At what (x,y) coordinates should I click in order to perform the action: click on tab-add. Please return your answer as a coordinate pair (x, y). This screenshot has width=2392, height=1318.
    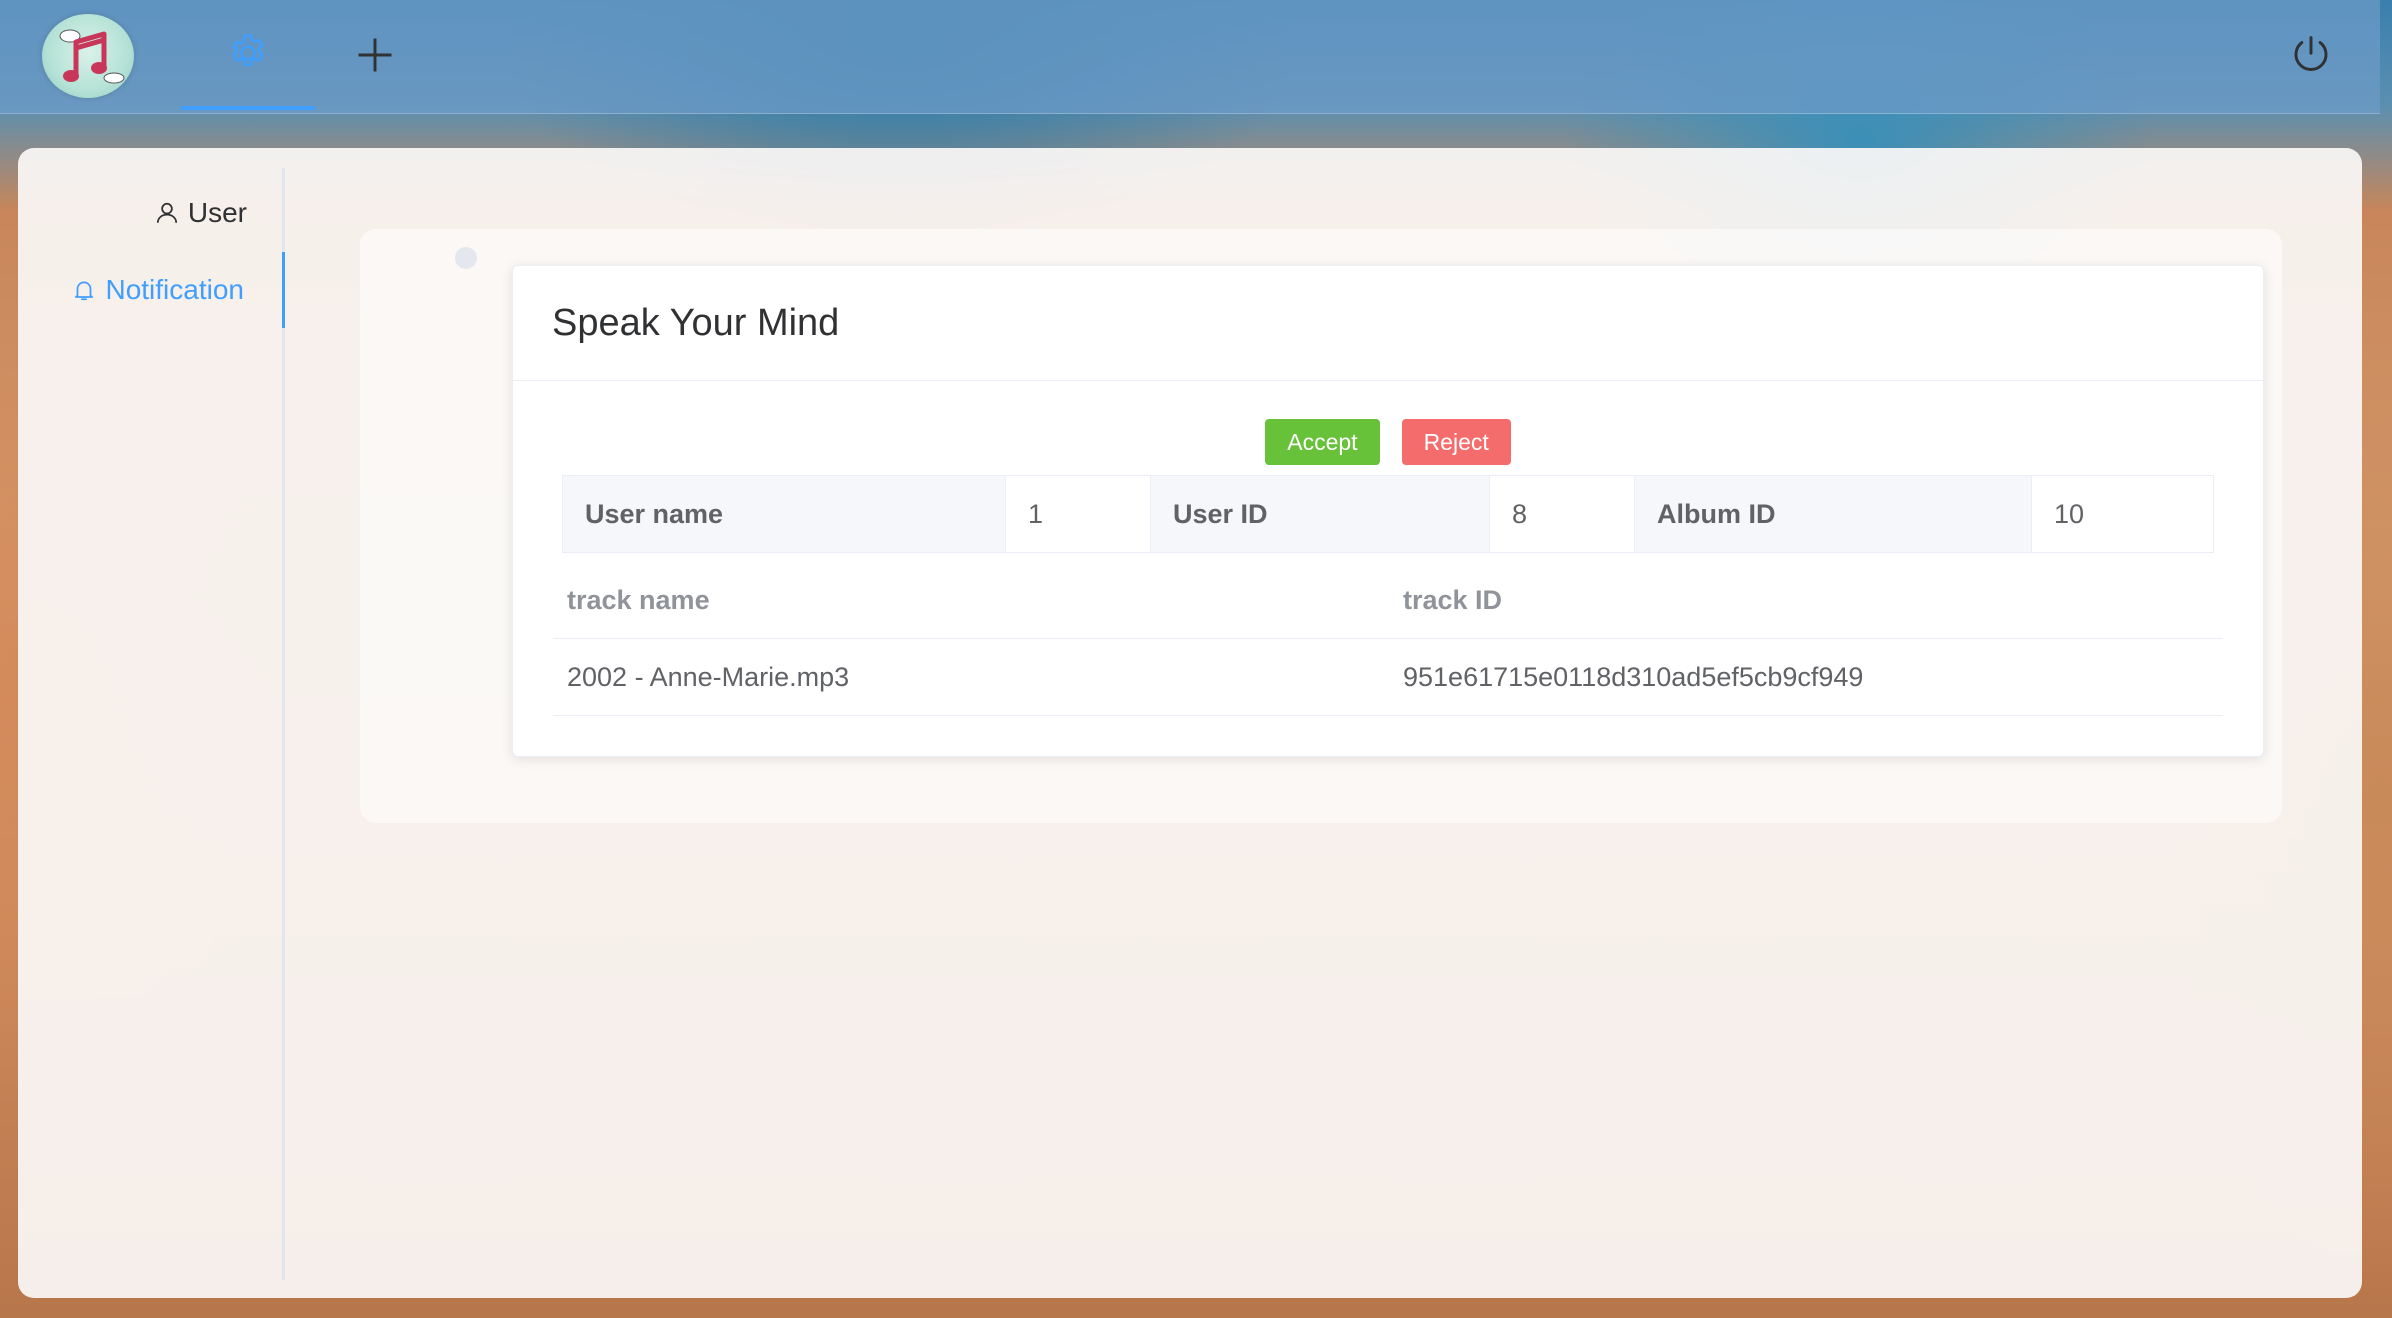
    Looking at the image, I should click on (375, 55).